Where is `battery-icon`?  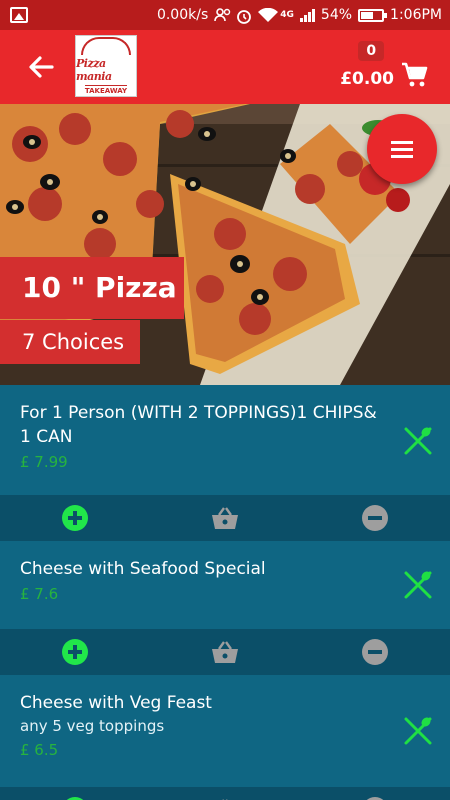
battery-icon is located at coordinates (373, 15).